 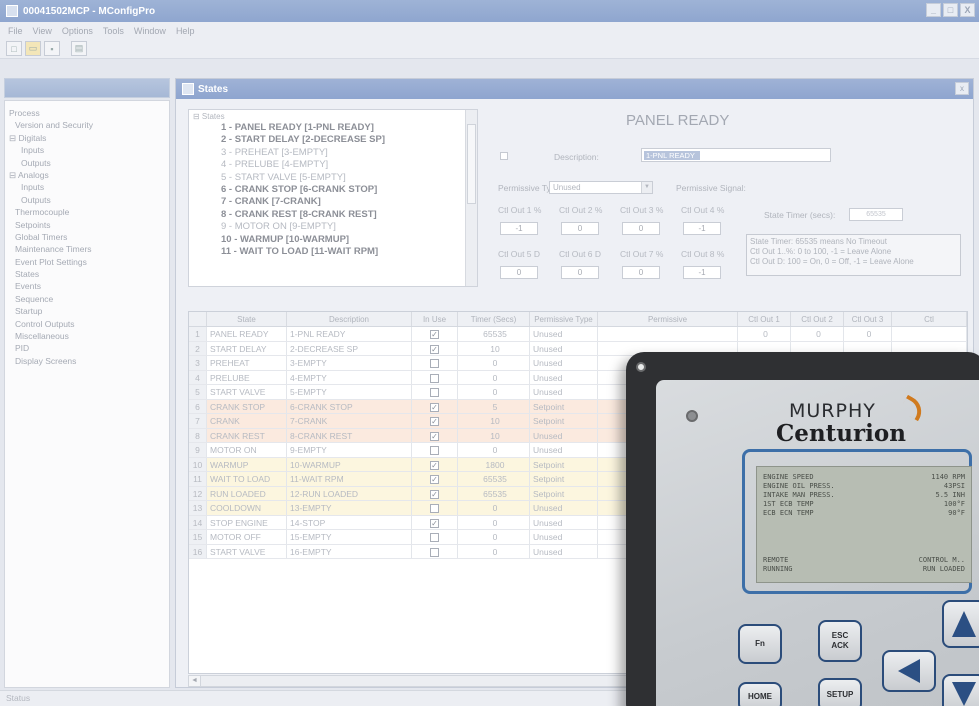 I want to click on fn-key: Fn, so click(x=760, y=644).